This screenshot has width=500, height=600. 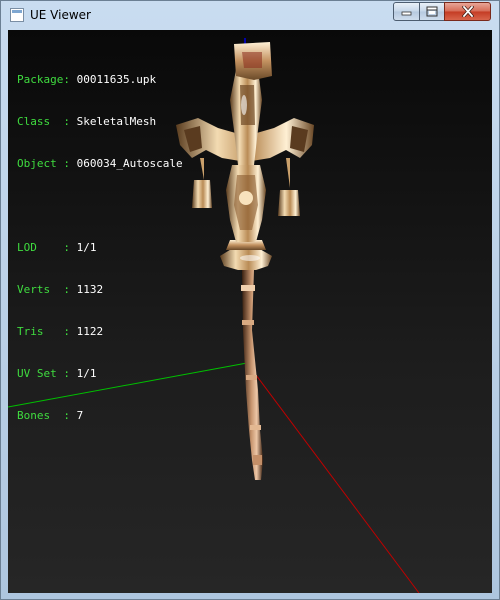 What do you see at coordinates (129, 163) in the screenshot?
I see `object-value: 060034_Autoscale` at bounding box center [129, 163].